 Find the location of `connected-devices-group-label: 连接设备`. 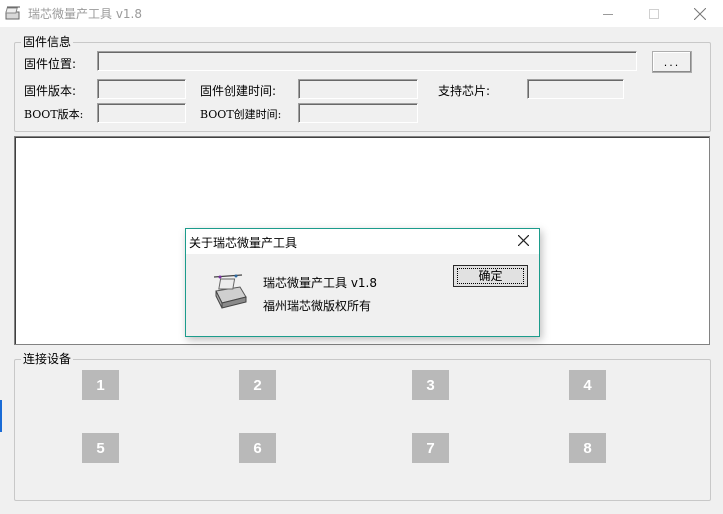

connected-devices-group-label: 连接设备 is located at coordinates (47, 359).